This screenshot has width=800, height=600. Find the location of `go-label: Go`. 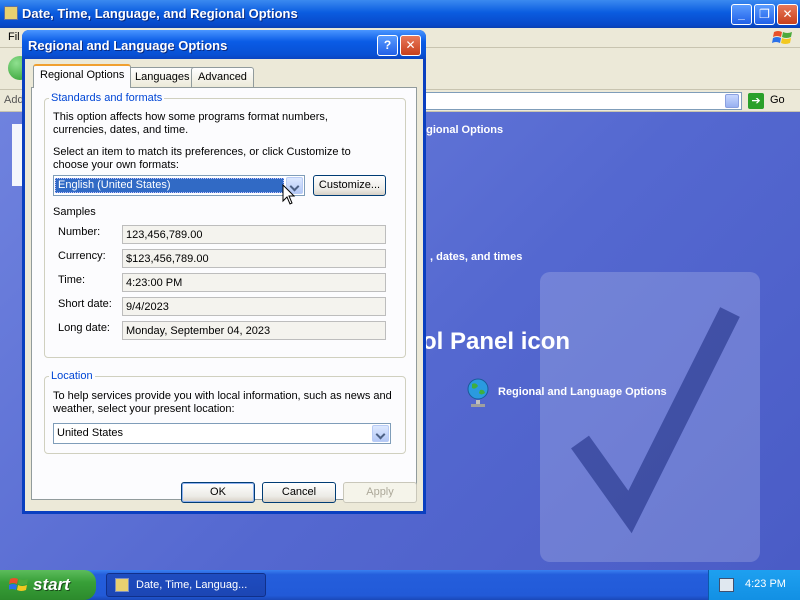

go-label: Go is located at coordinates (777, 100).